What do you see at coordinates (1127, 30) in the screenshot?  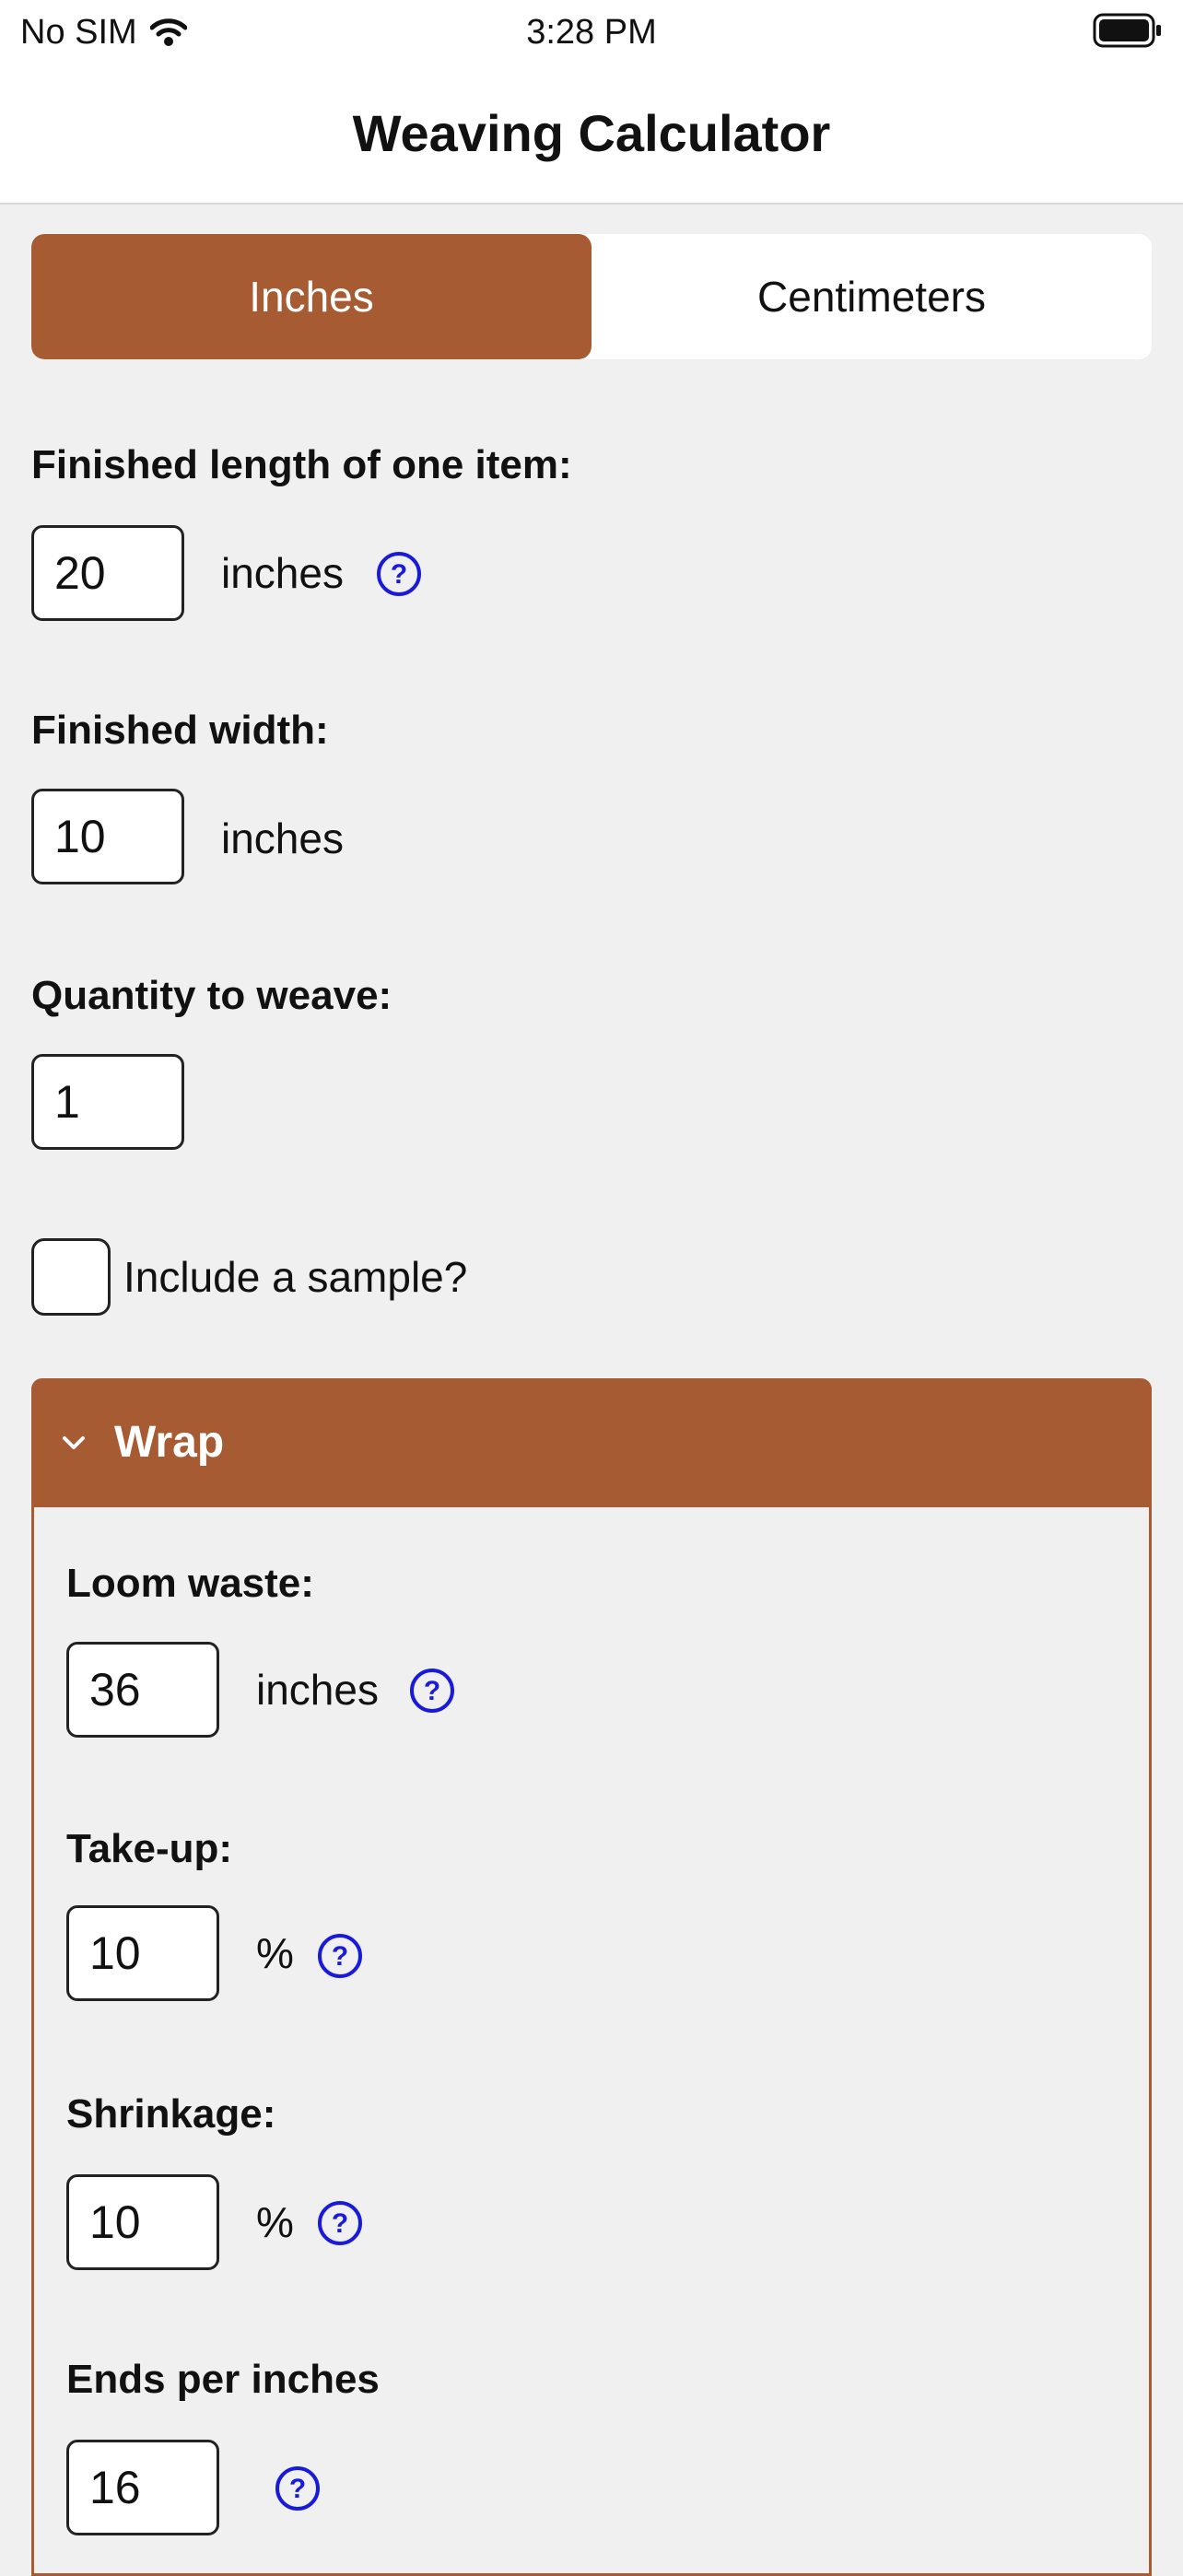 I see `battery-icon` at bounding box center [1127, 30].